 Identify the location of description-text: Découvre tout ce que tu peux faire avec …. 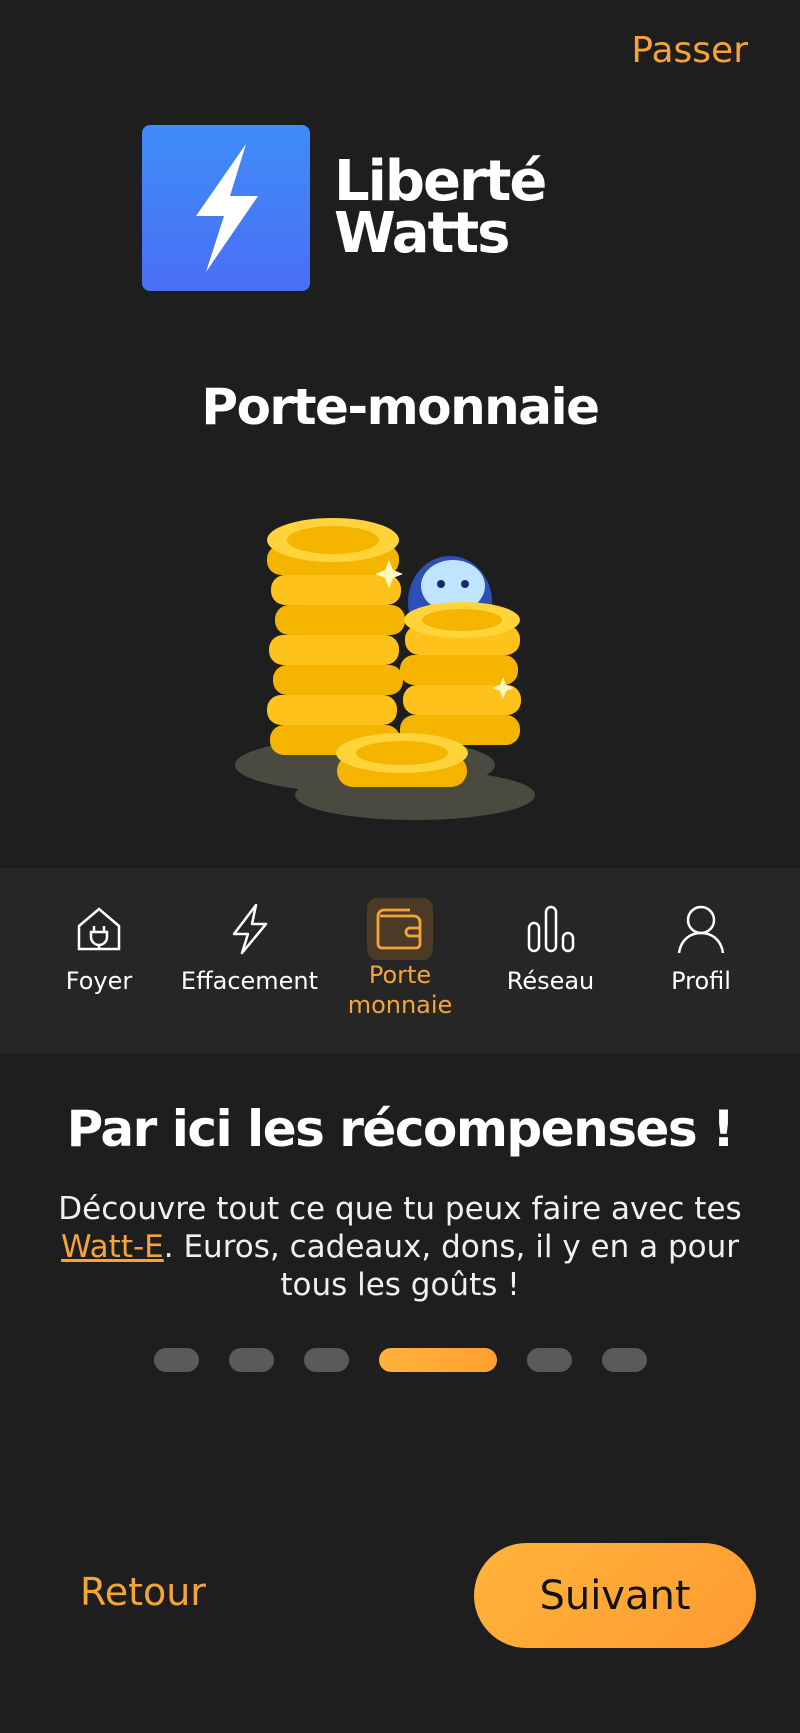
(400, 1209).